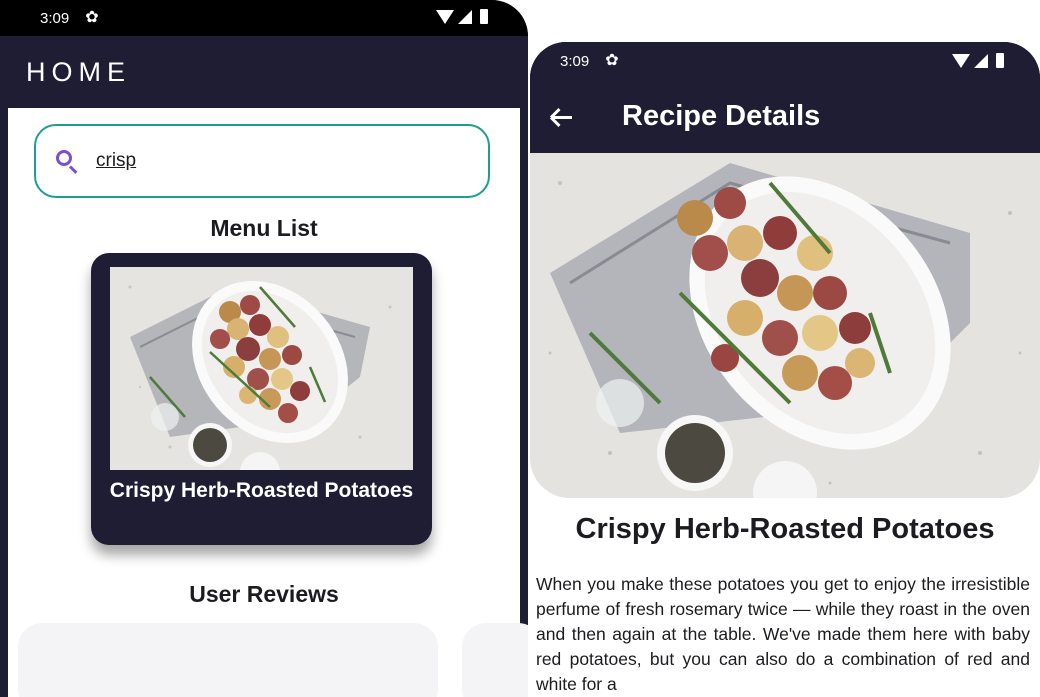 The height and width of the screenshot is (697, 1040). What do you see at coordinates (67, 161) in the screenshot?
I see `search-icon` at bounding box center [67, 161].